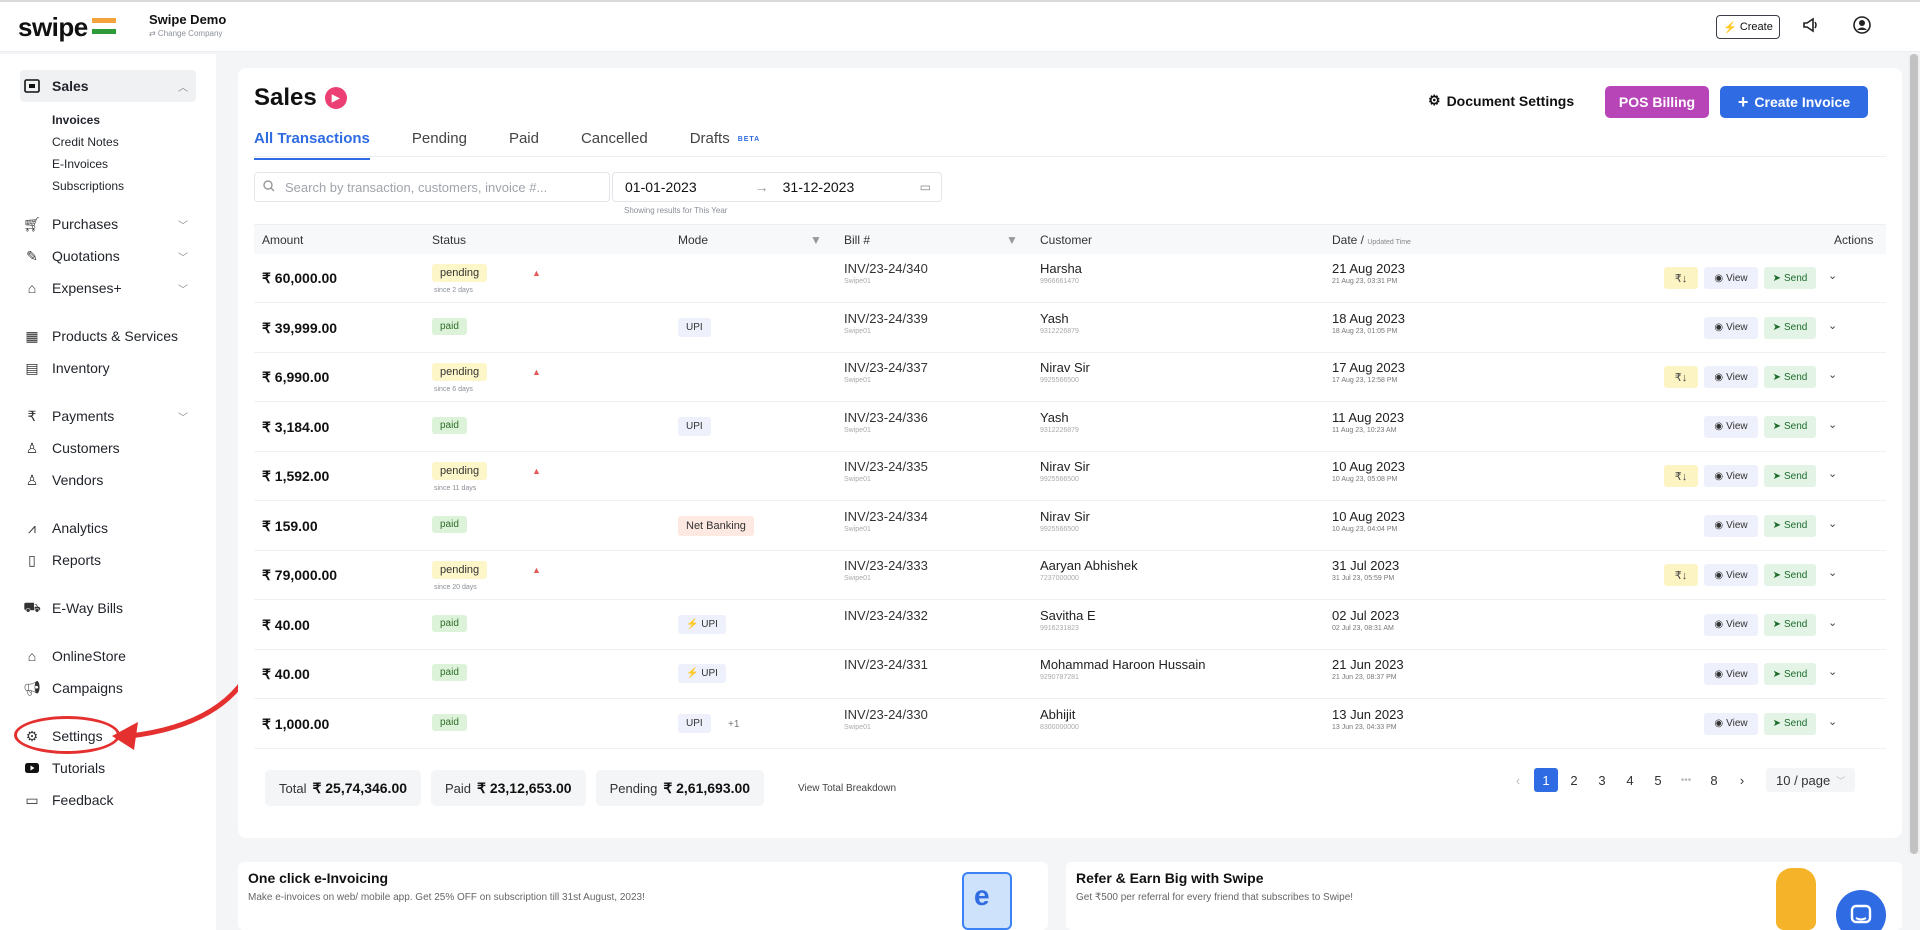 The height and width of the screenshot is (930, 1920). What do you see at coordinates (53, 27) in the screenshot?
I see `swipe-logo: swipe` at bounding box center [53, 27].